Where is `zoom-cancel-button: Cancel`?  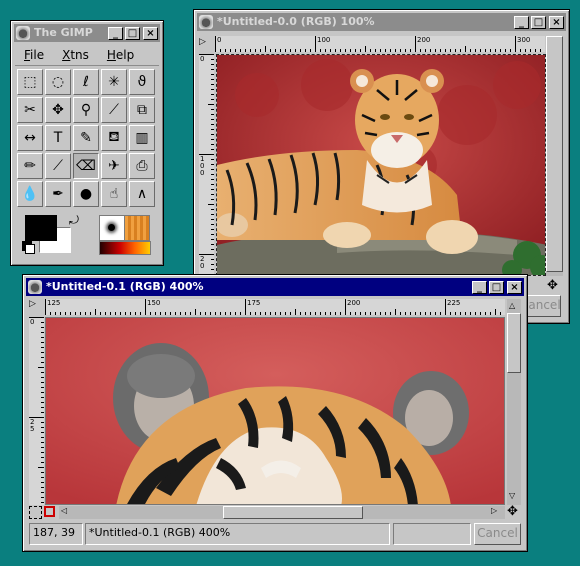
zoom-cancel-button: Cancel is located at coordinates (497, 534).